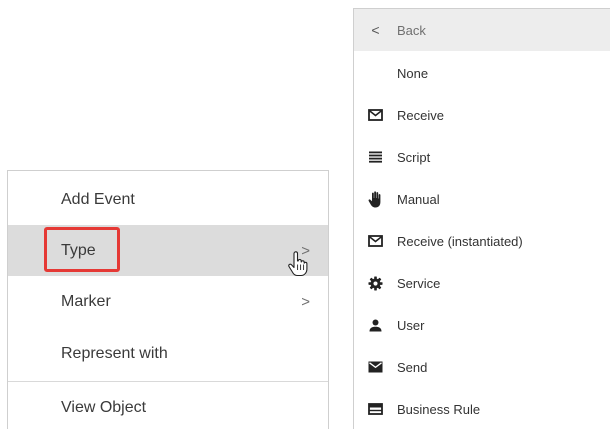 Image resolution: width=610 pixels, height=433 pixels. I want to click on submenu-item-label: User, so click(411, 325).